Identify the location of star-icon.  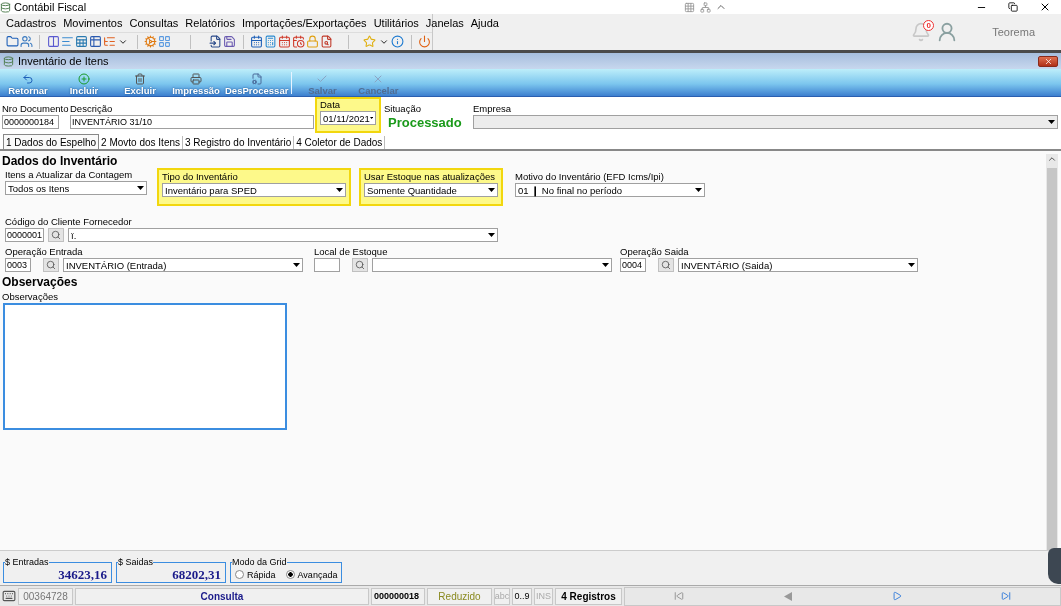
(370, 41).